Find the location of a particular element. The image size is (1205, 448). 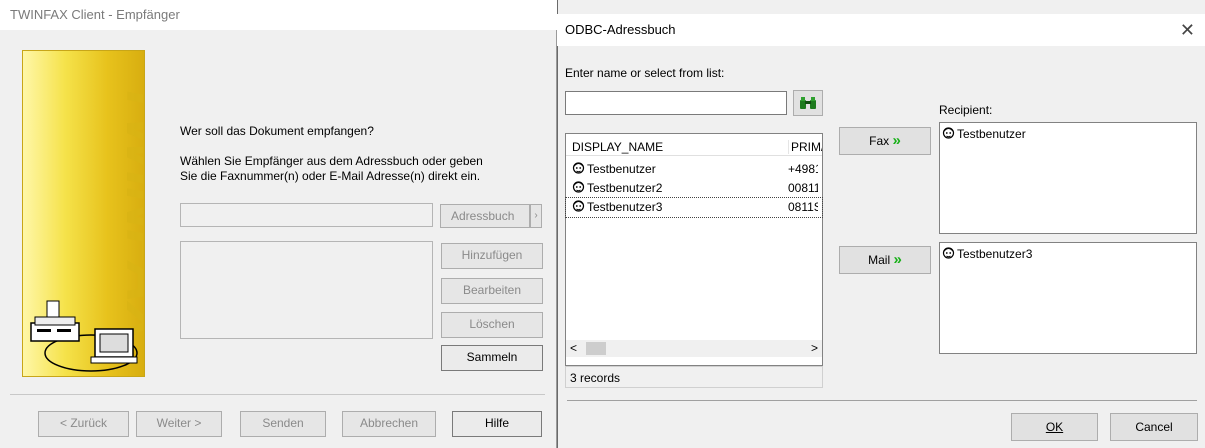

close-icon: ✕ is located at coordinates (1187, 30).